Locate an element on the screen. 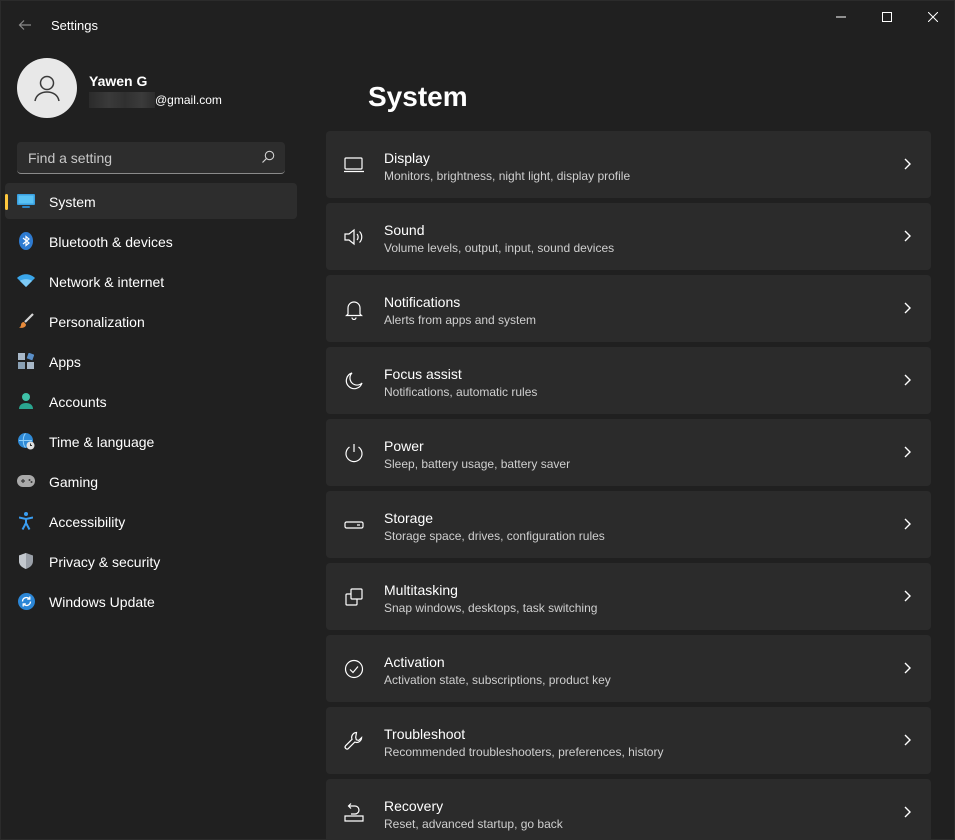  sidebar-item-label: System is located at coordinates (72, 202).